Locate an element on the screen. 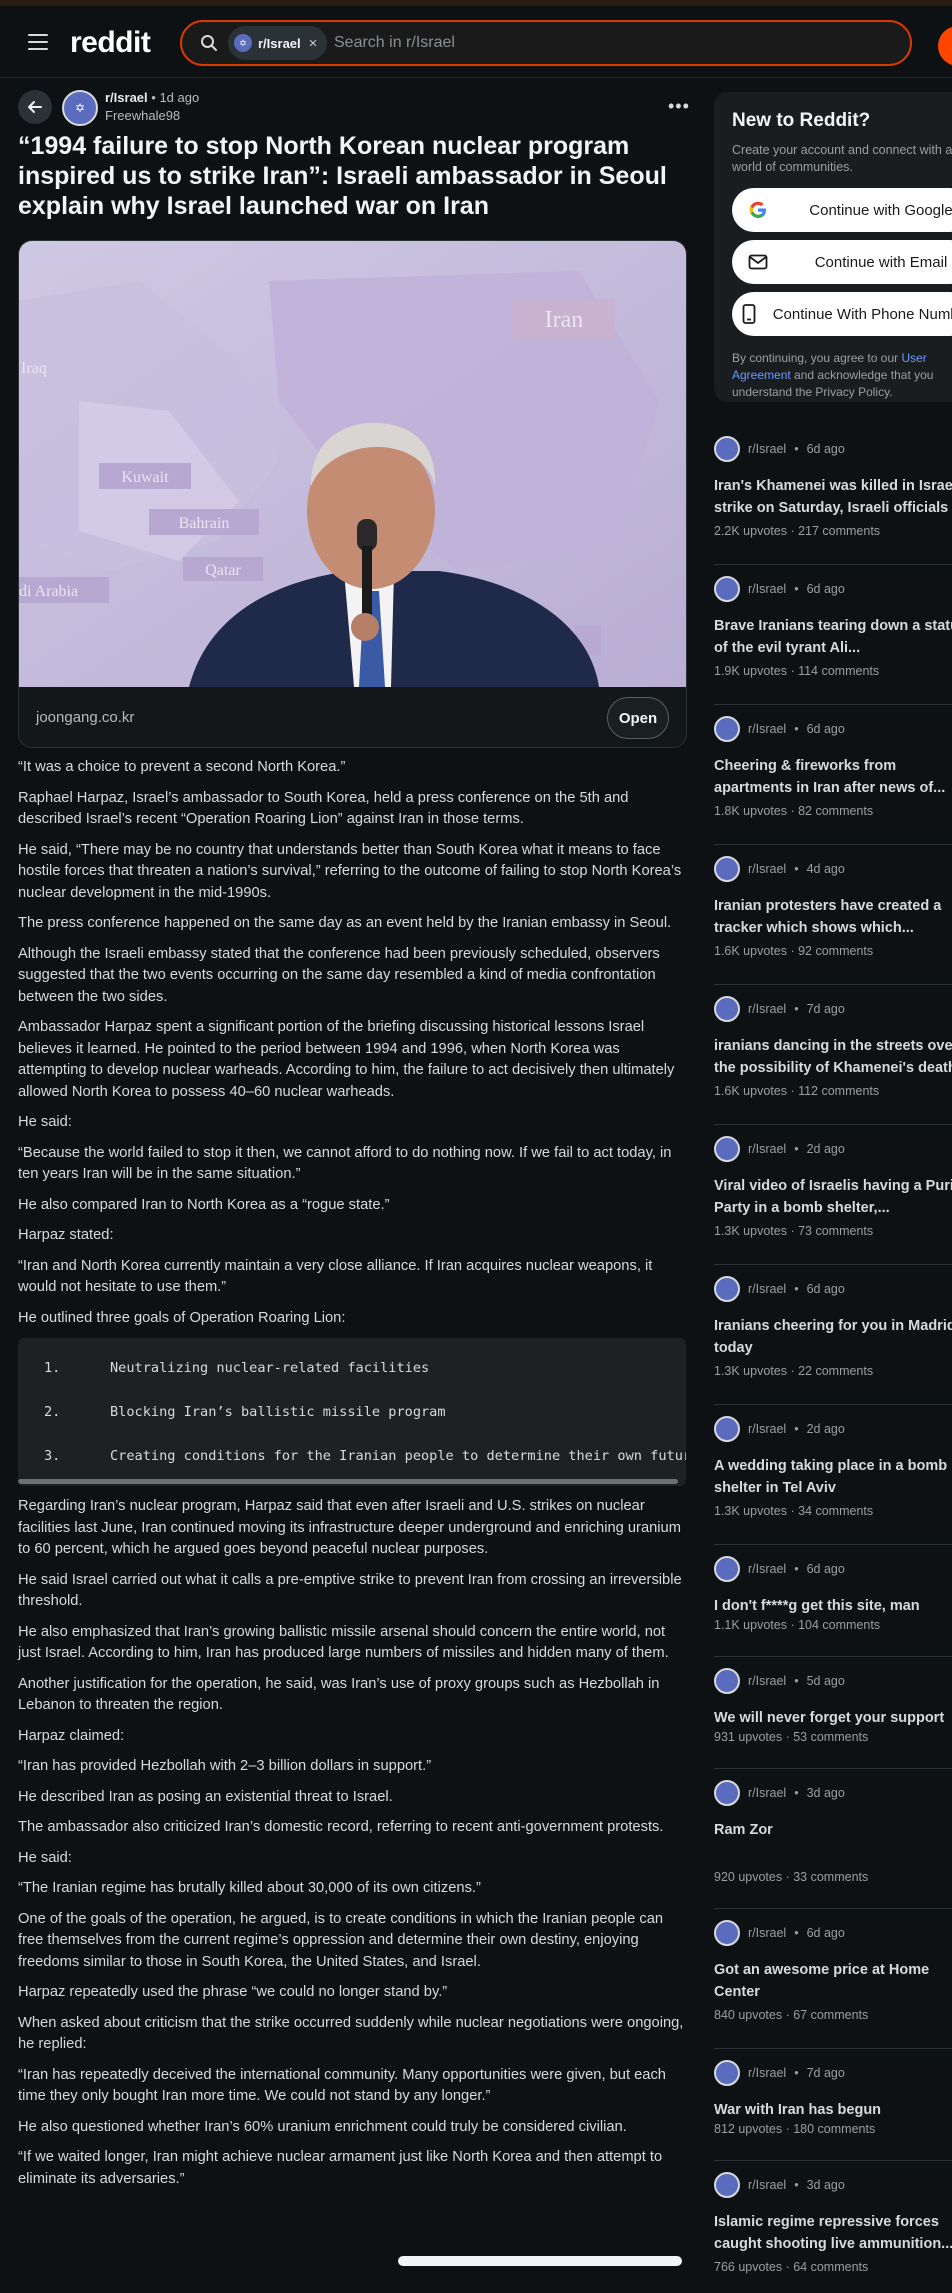  upvote-count: 766 upvotes is located at coordinates (748, 2267).